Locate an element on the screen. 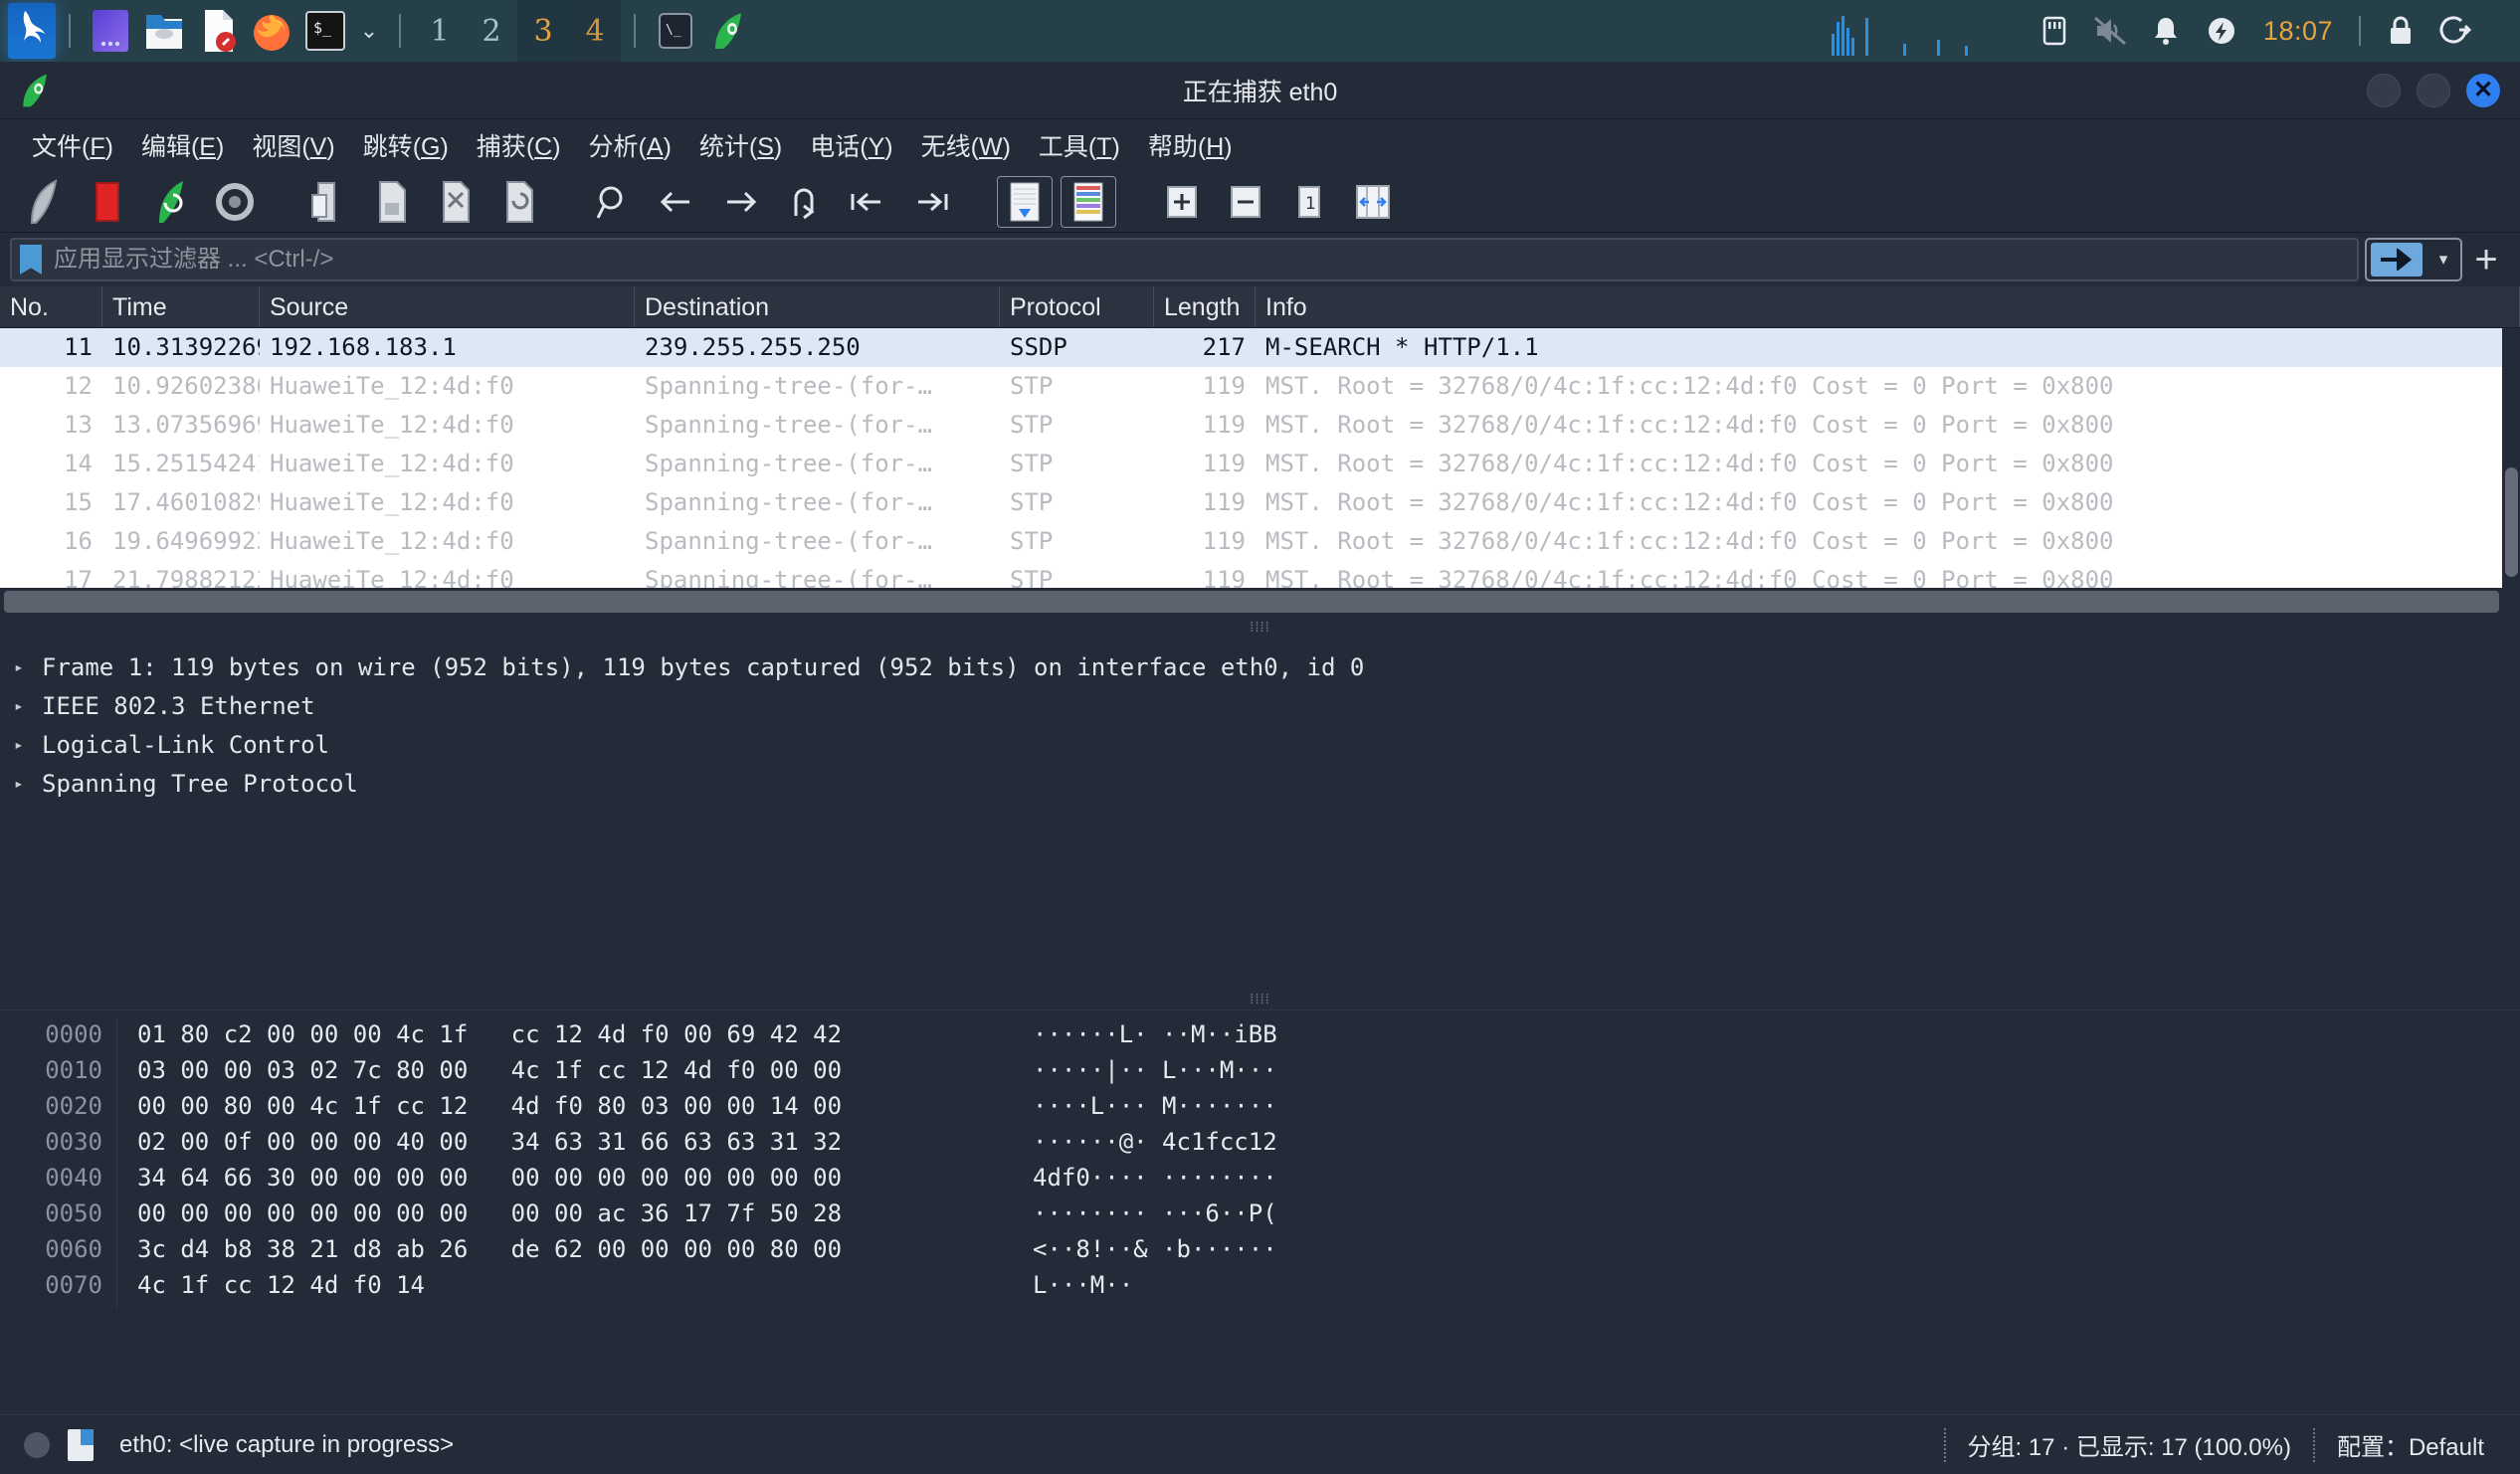  menu-tools: 工具(T) is located at coordinates (1079, 145).